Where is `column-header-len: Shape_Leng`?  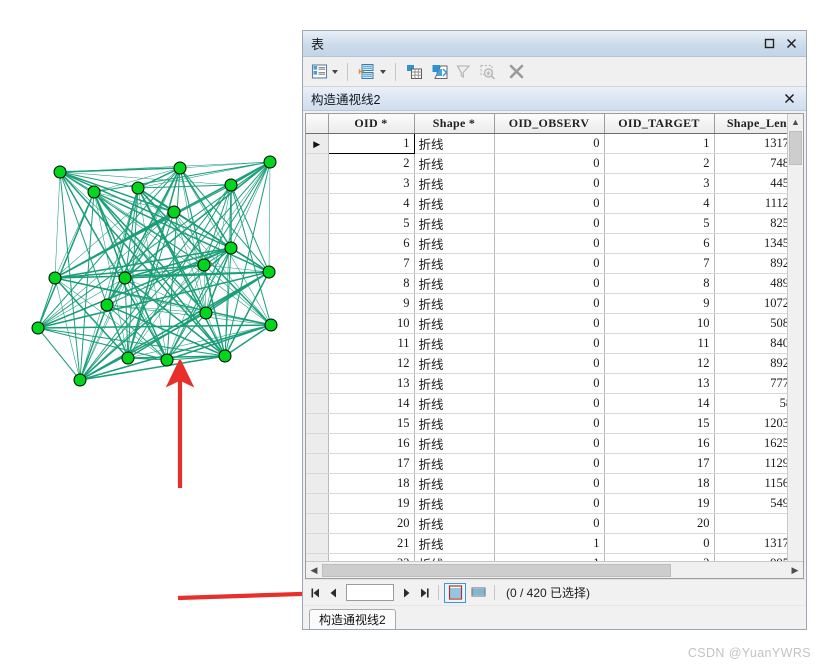
column-header-len: Shape_Leng is located at coordinates (750, 124).